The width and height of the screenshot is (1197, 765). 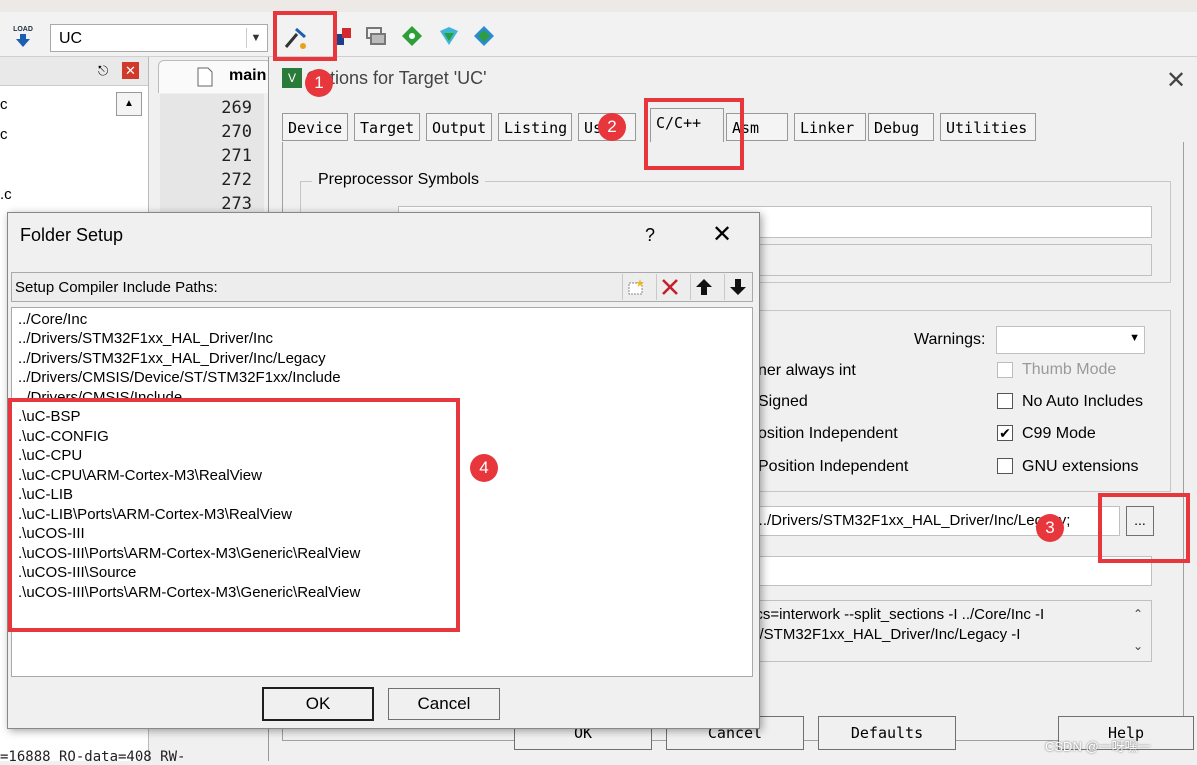 What do you see at coordinates (484, 36) in the screenshot?
I see `select-software-packs-icon` at bounding box center [484, 36].